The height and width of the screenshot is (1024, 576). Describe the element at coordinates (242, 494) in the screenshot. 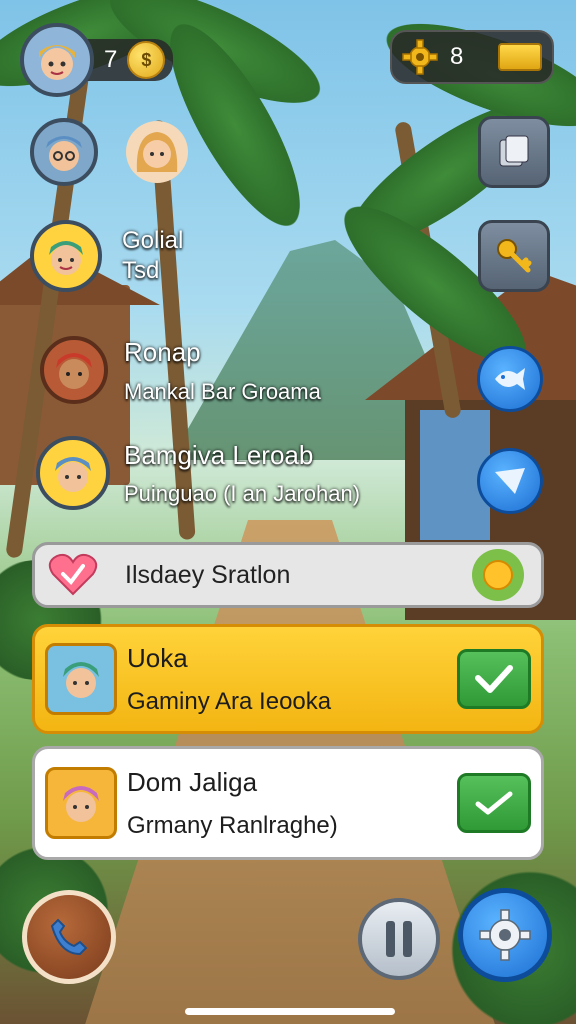

I see `player-sub: Puinguao (I an Jarohan)` at that location.